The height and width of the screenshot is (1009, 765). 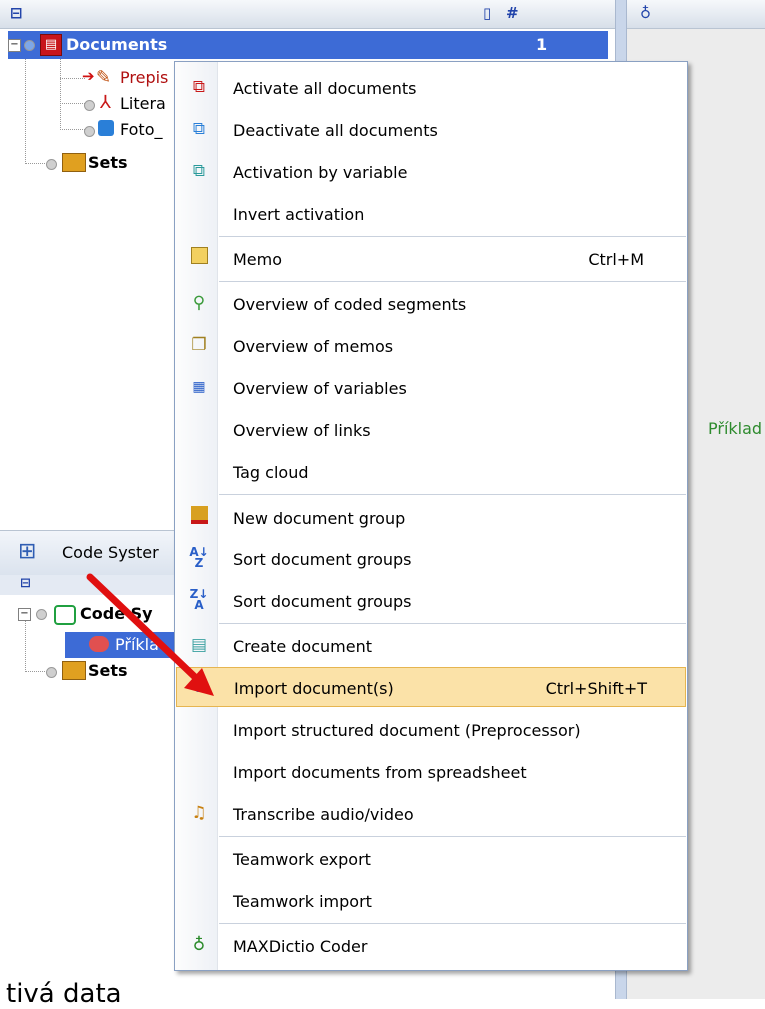 I want to click on menu-item-overview-variables: ▦ Overview of variables, so click(x=431, y=388).